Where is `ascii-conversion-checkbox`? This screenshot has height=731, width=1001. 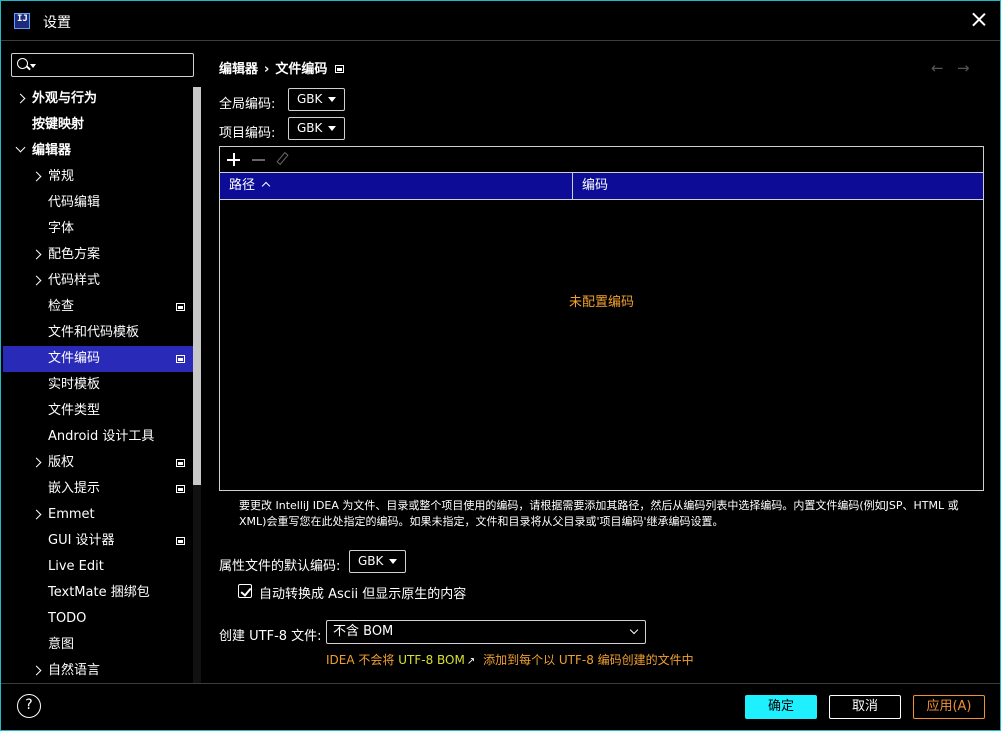 ascii-conversion-checkbox is located at coordinates (245, 591).